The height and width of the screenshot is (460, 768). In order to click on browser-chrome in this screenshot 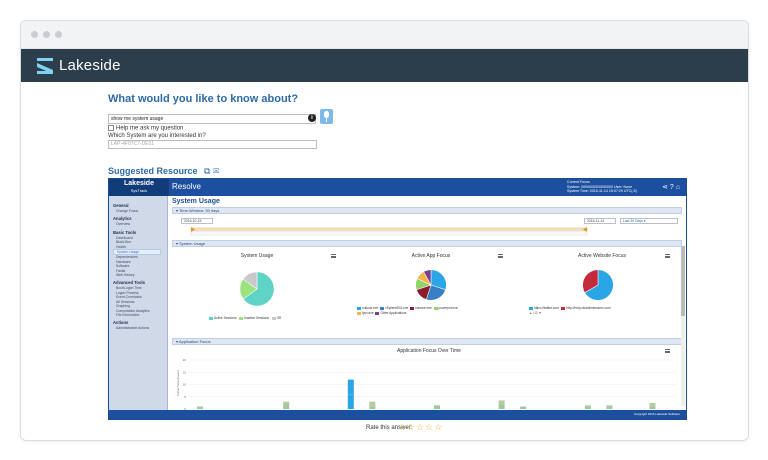, I will do `click(384, 35)`.